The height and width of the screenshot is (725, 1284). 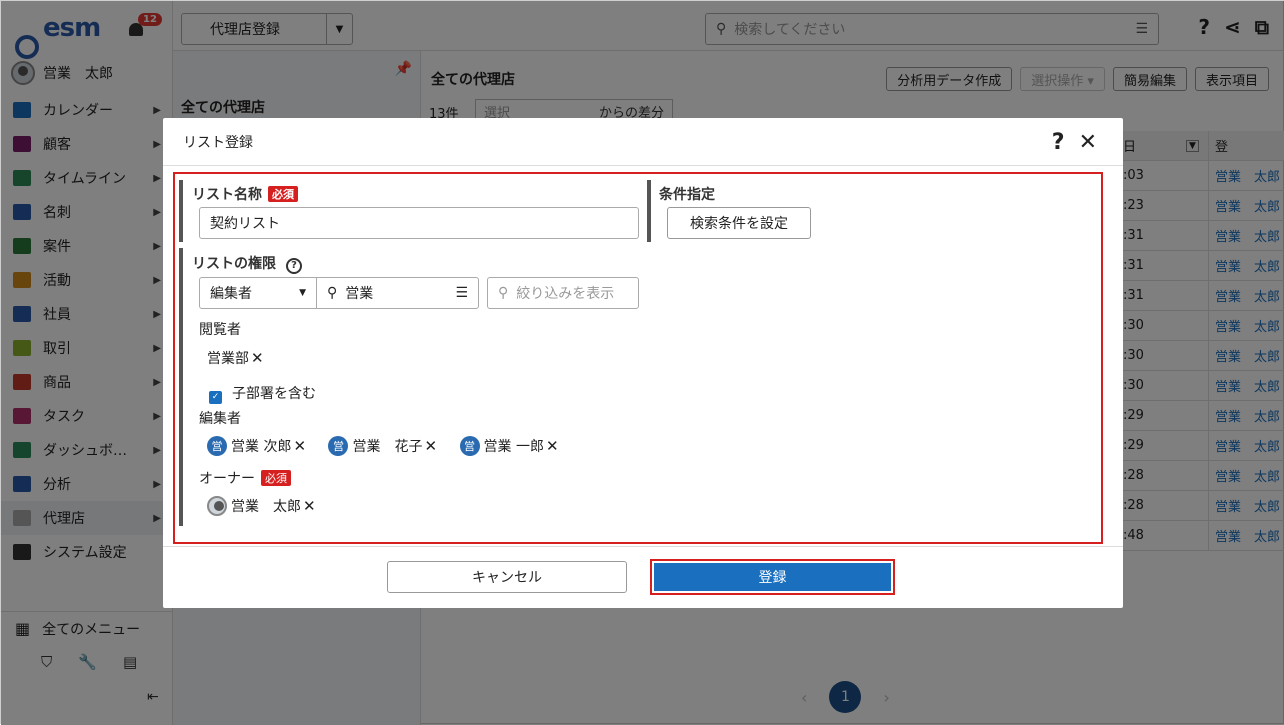 What do you see at coordinates (1058, 142) in the screenshot?
I see `help-icon: ?` at bounding box center [1058, 142].